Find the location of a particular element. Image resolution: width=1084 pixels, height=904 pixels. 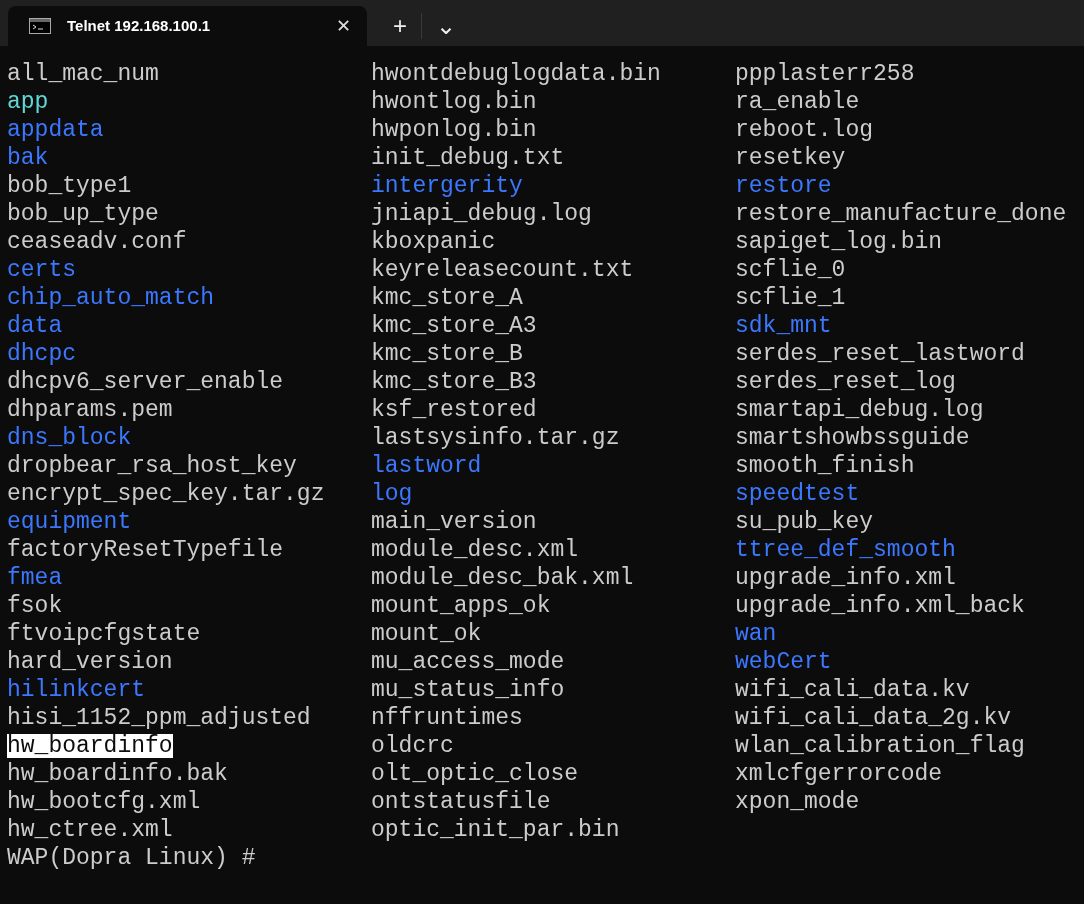

file-name: sapiget_log.bin is located at coordinates (839, 242).